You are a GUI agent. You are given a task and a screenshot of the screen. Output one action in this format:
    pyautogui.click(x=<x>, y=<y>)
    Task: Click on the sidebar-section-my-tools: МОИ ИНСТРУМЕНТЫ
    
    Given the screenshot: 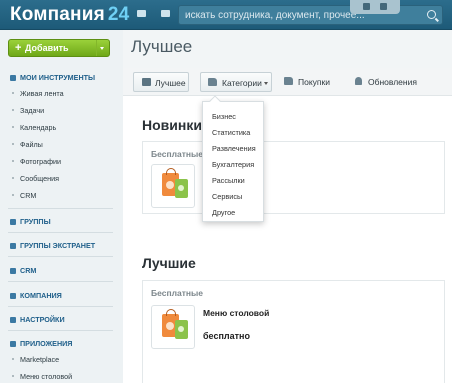 What is the action you would take?
    pyautogui.click(x=52, y=77)
    